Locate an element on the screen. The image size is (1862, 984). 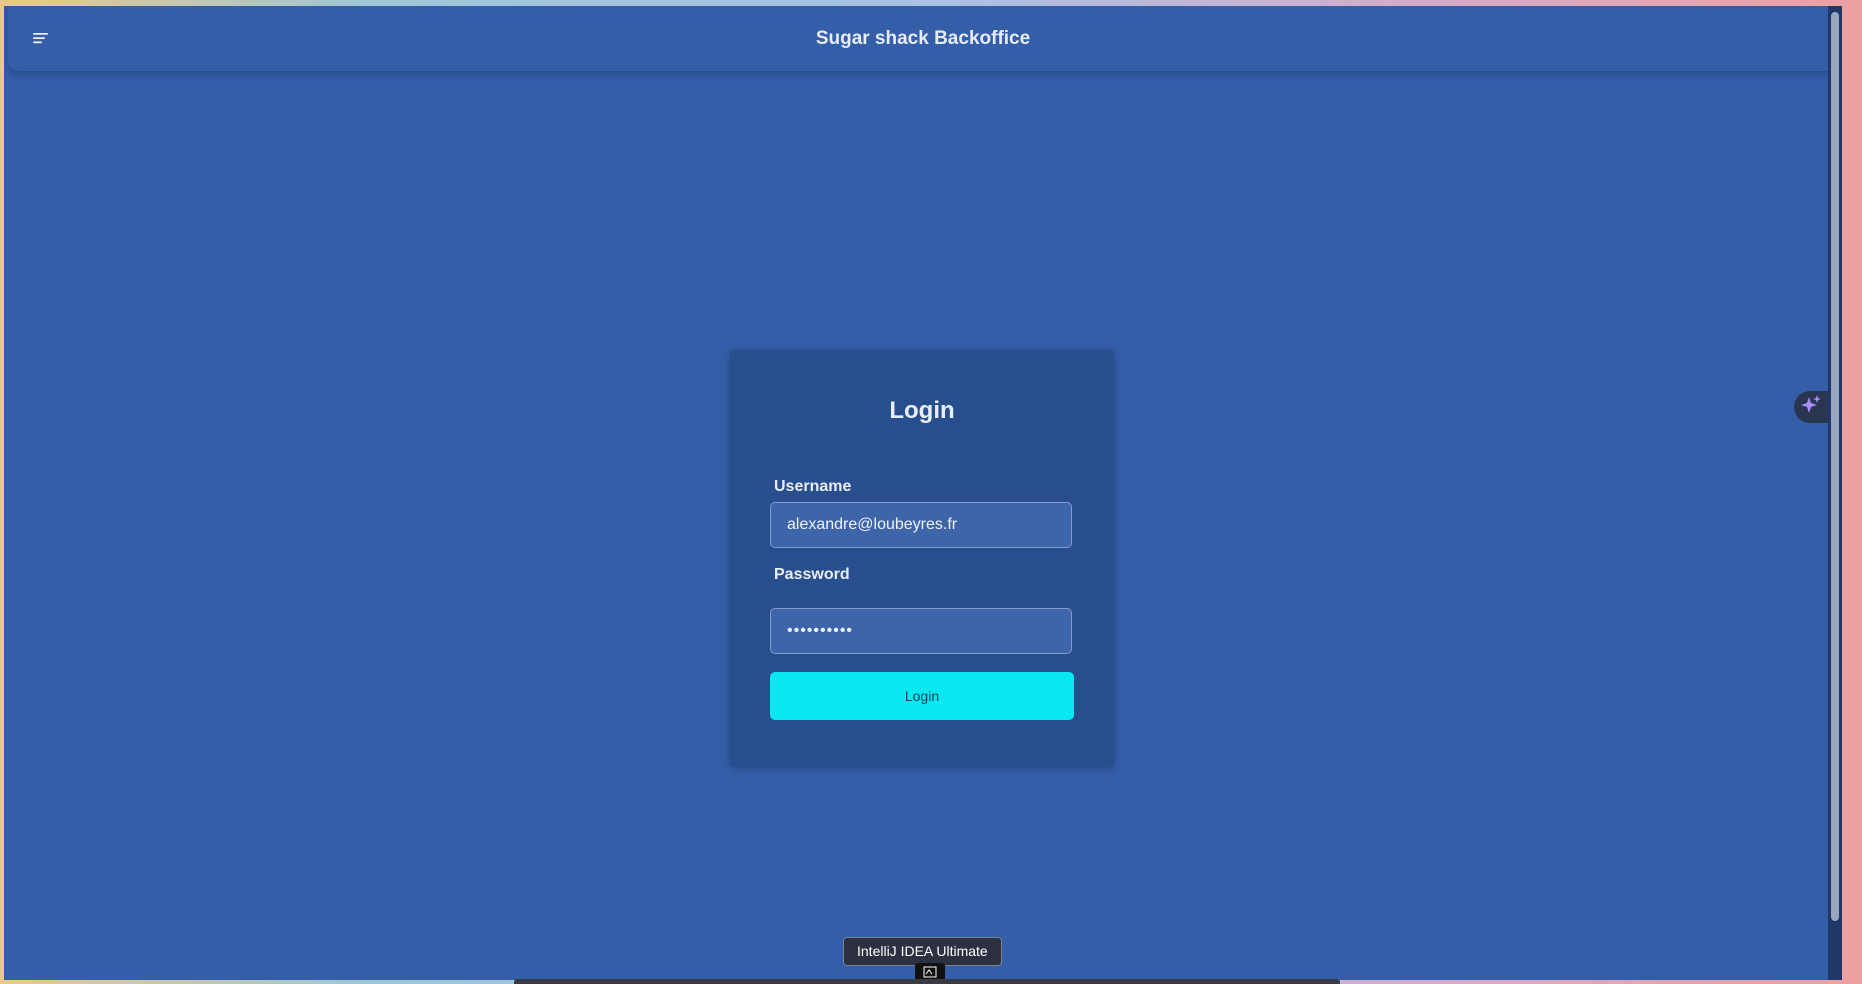
username-input is located at coordinates (921, 525).